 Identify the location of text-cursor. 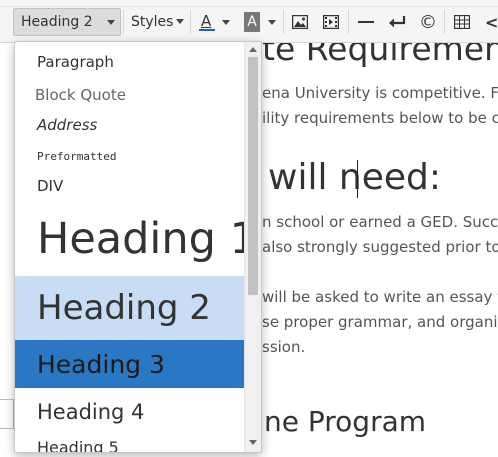
(357, 179).